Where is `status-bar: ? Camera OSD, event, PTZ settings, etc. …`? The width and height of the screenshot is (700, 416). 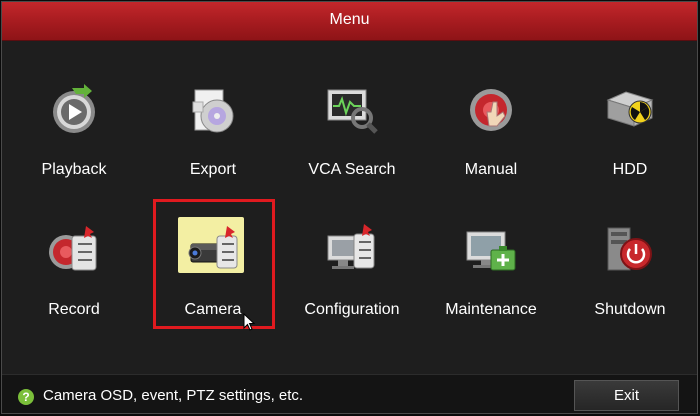 status-bar: ? Camera OSD, event, PTZ settings, etc. … is located at coordinates (349, 393).